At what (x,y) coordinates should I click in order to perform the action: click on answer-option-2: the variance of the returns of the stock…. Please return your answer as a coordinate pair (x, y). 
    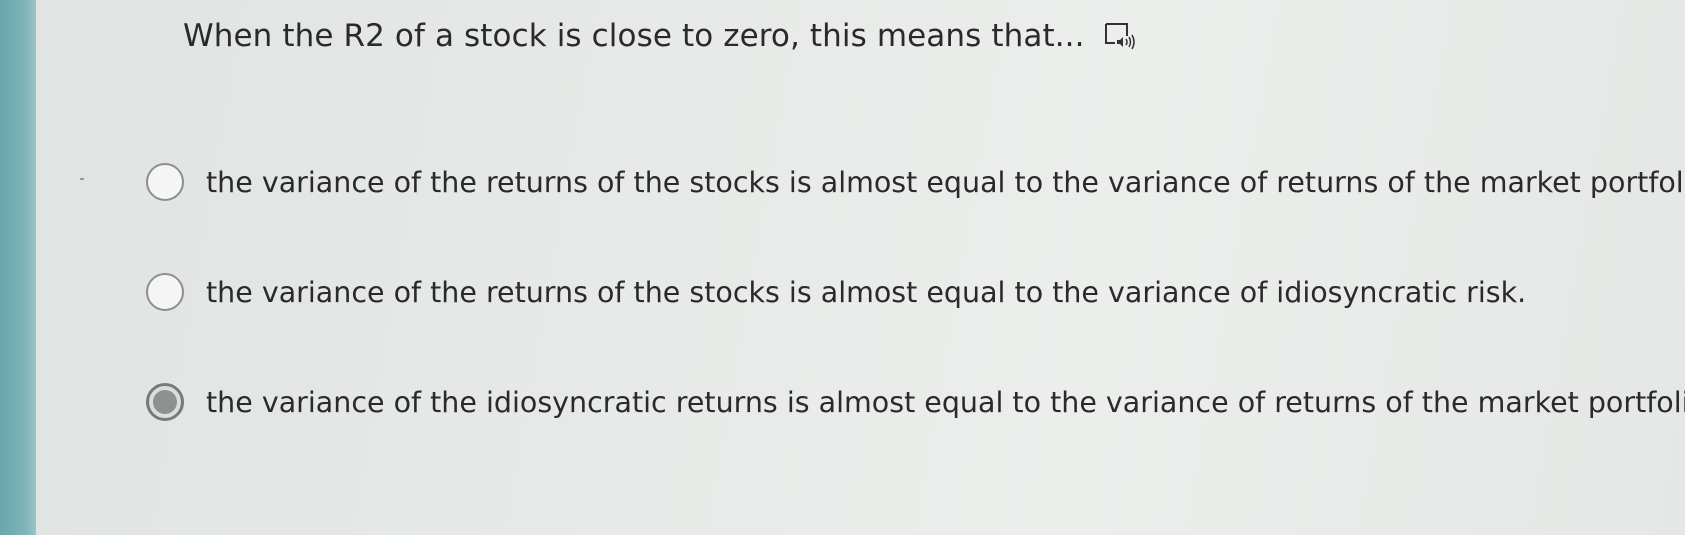
    Looking at the image, I should click on (836, 292).